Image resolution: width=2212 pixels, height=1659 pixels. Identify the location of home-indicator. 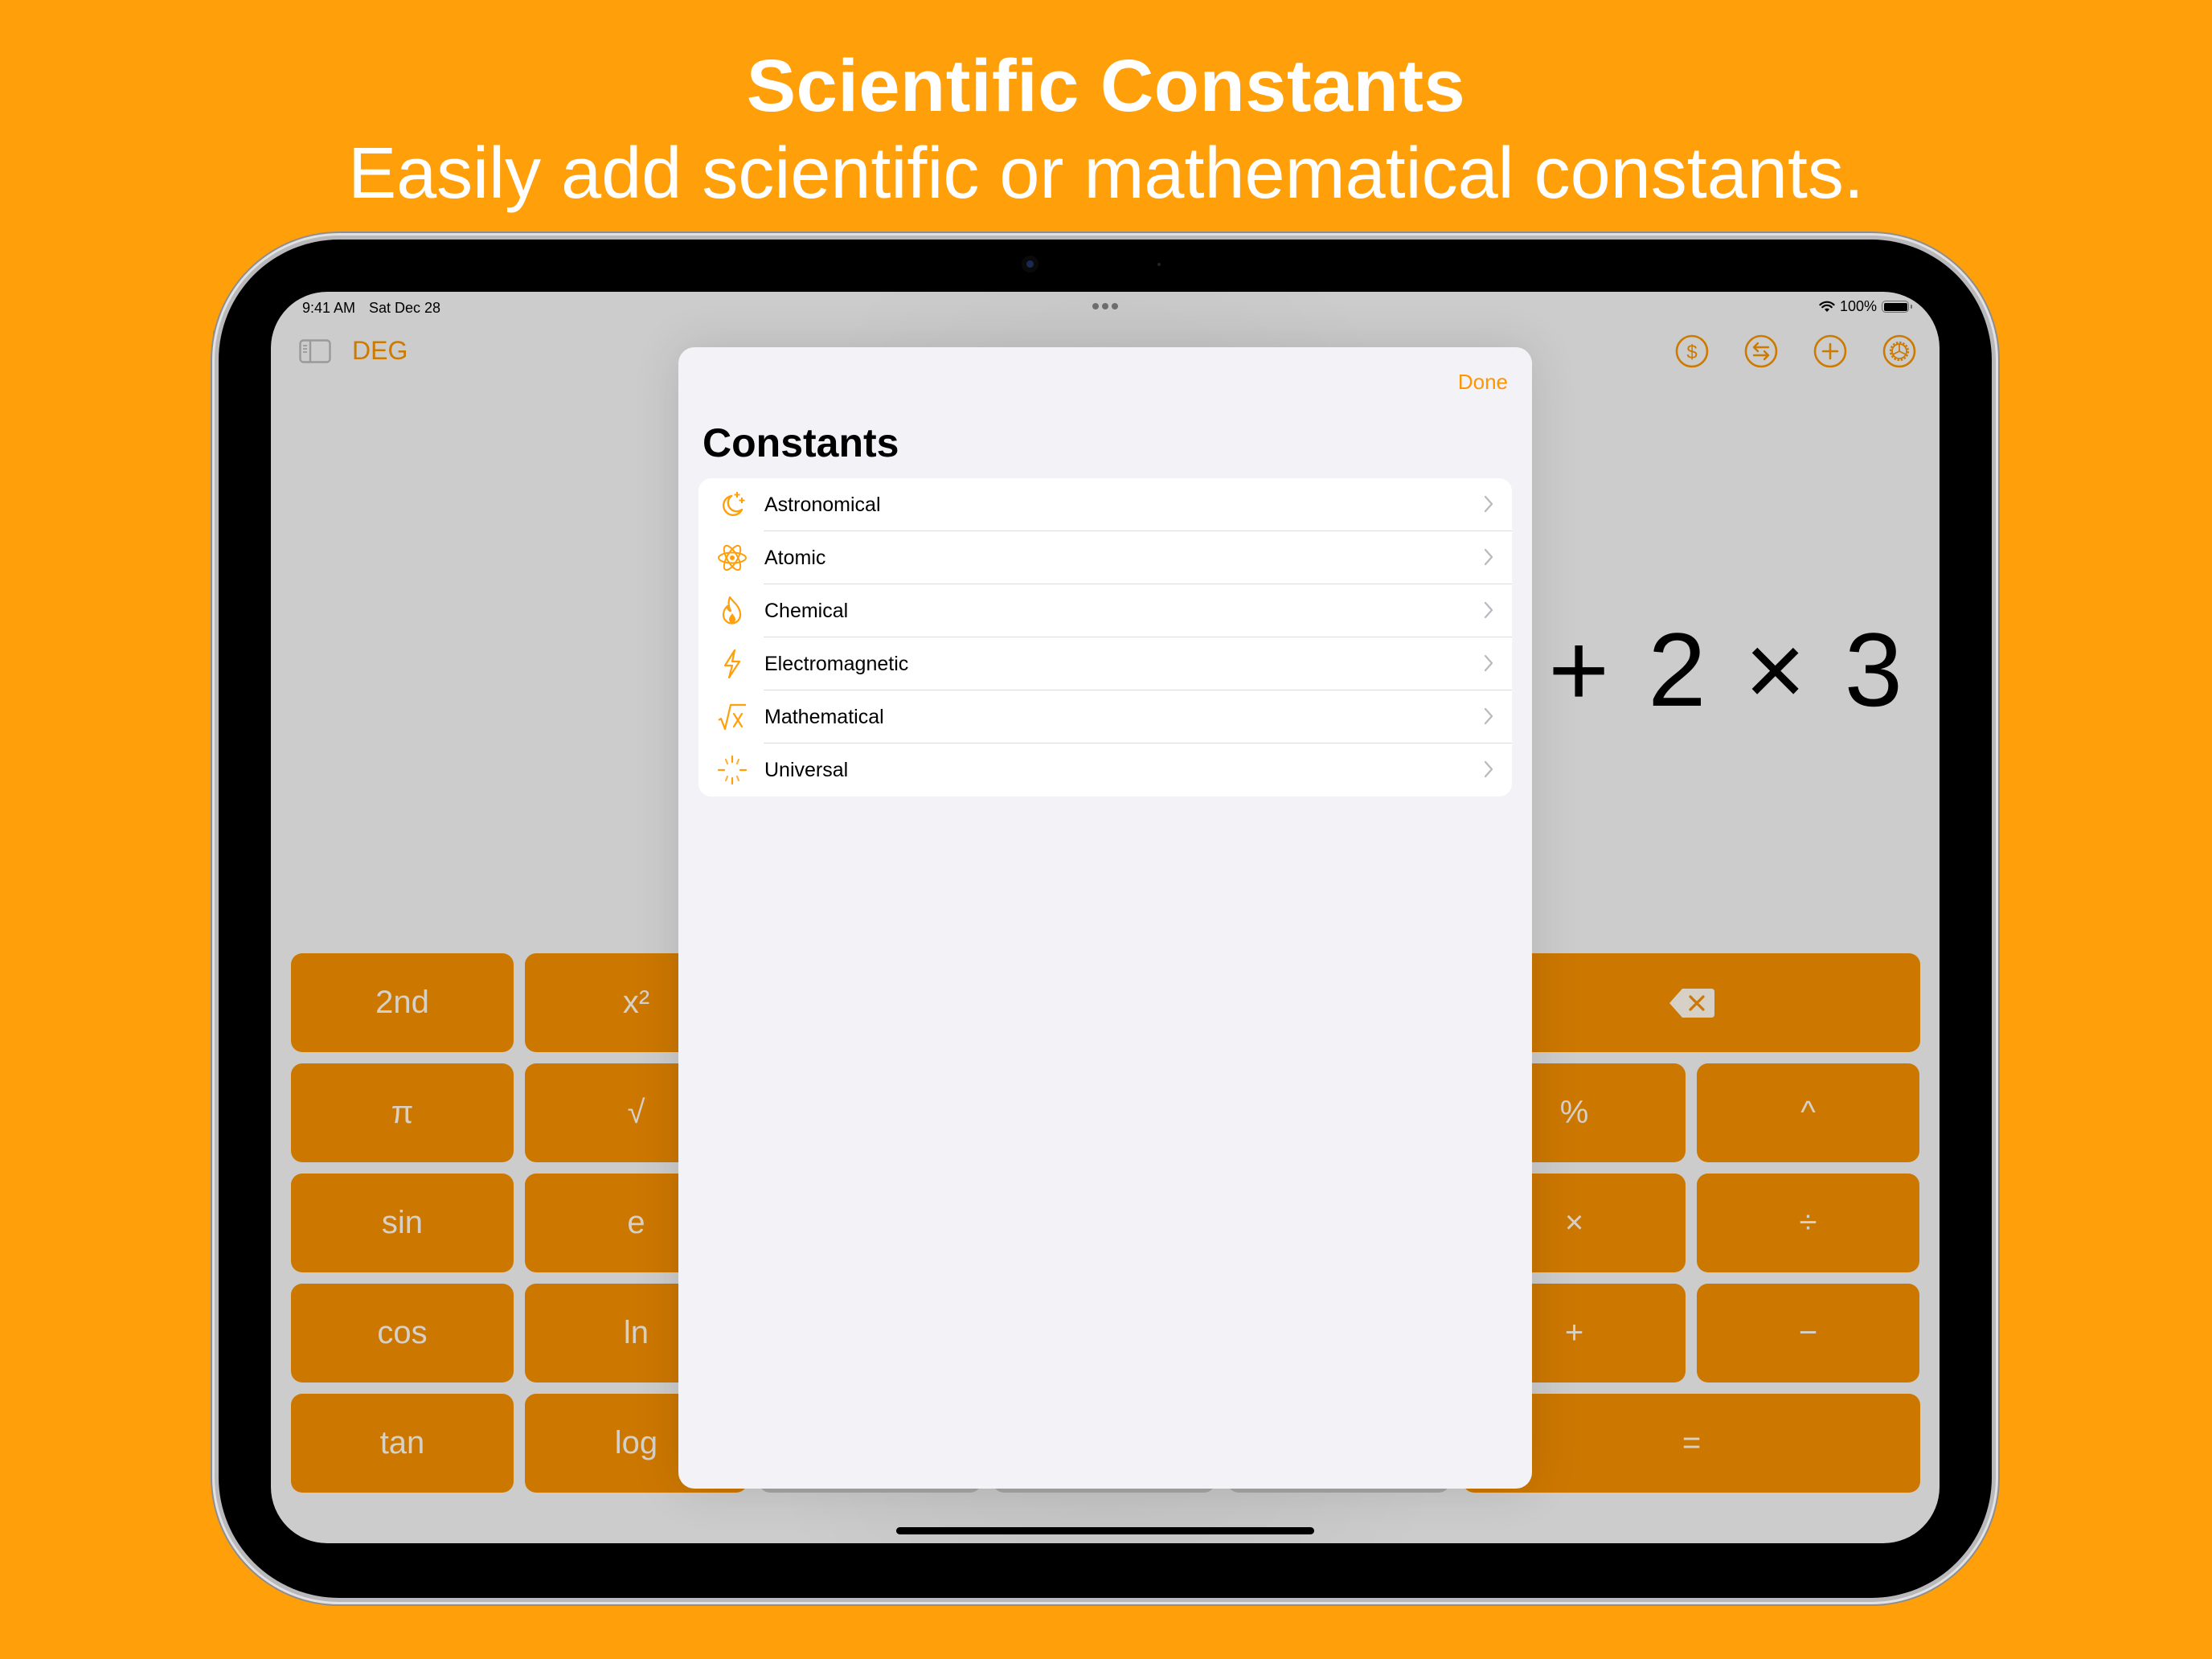
(1105, 1530).